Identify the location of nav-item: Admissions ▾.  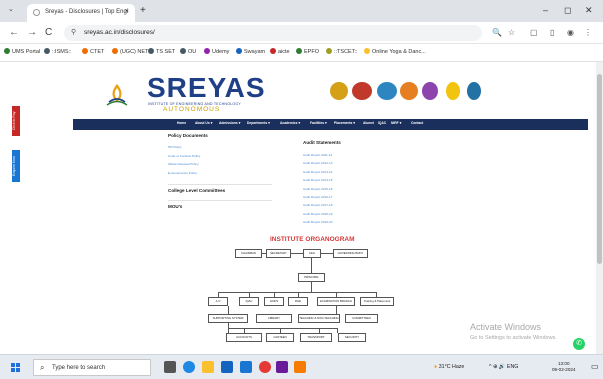
(229, 123).